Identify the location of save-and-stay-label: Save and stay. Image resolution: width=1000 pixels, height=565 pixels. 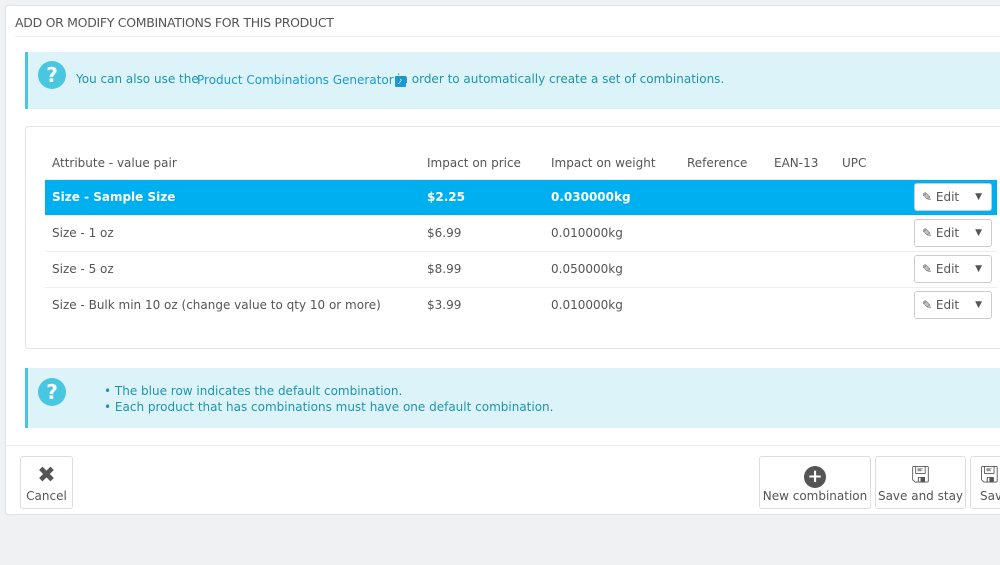
(920, 496).